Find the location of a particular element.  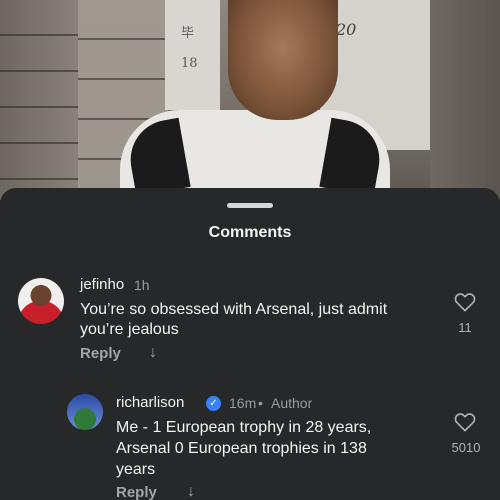

locker-left: 毕 18 is located at coordinates (192, 55).